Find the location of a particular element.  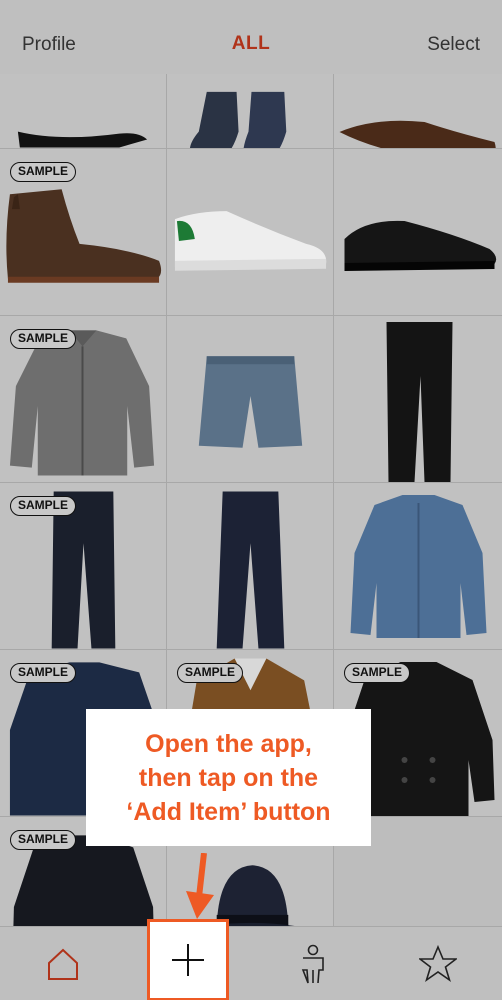

pointer-arrow-icon is located at coordinates (200, 886).